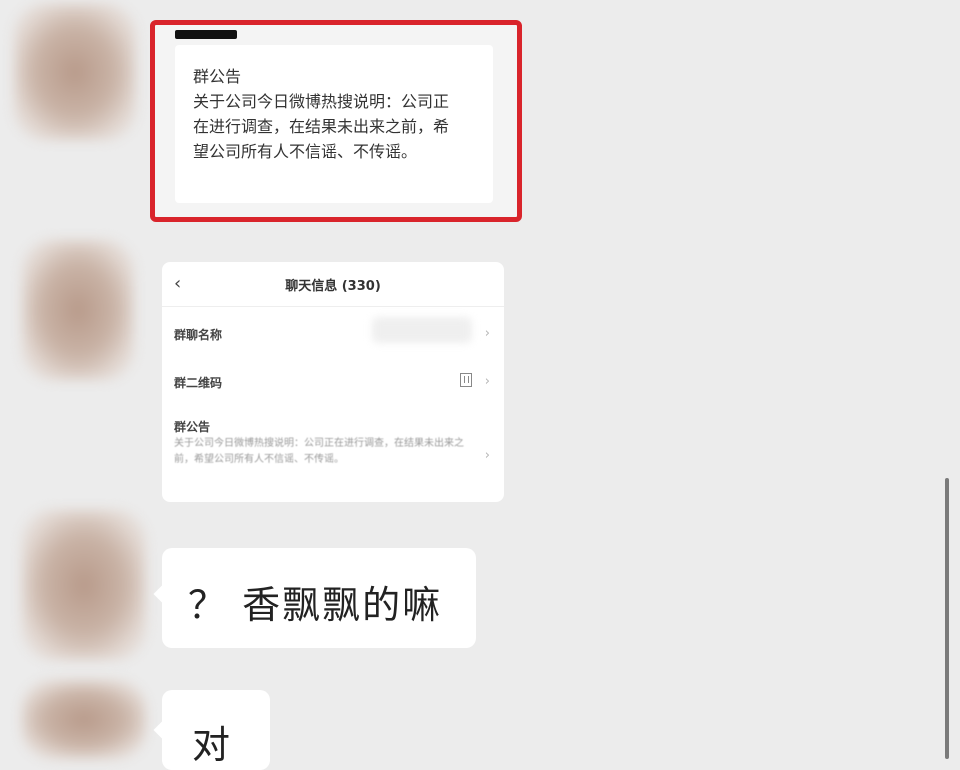  I want to click on message-bubble: 对, so click(211, 730).